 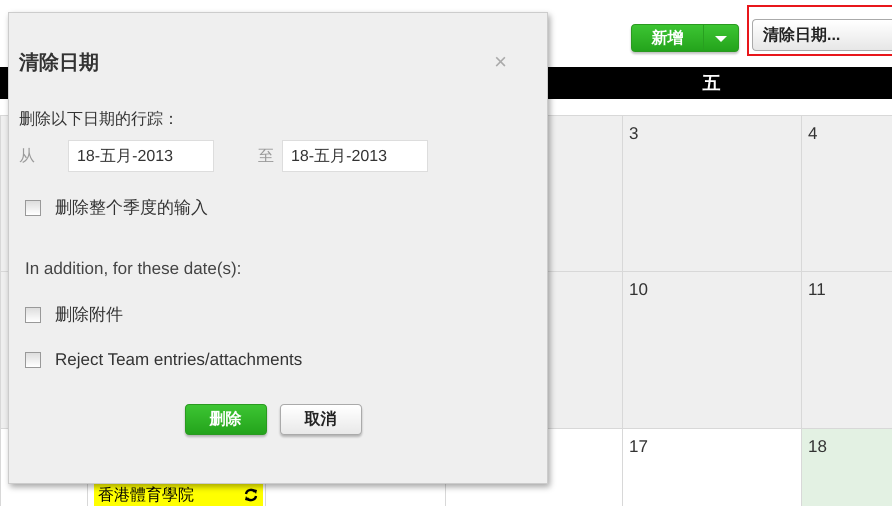 I want to click on from-label: 从, so click(x=27, y=156).